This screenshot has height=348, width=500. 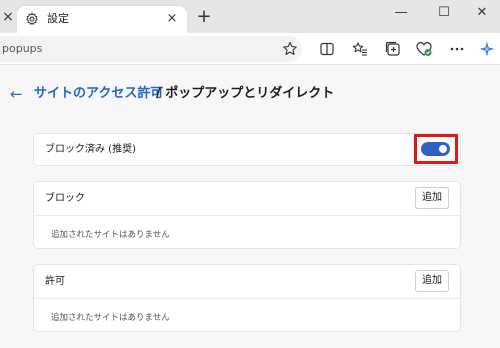 What do you see at coordinates (247, 149) in the screenshot?
I see `blocked-setting-card: ブロック済み (推奨)` at bounding box center [247, 149].